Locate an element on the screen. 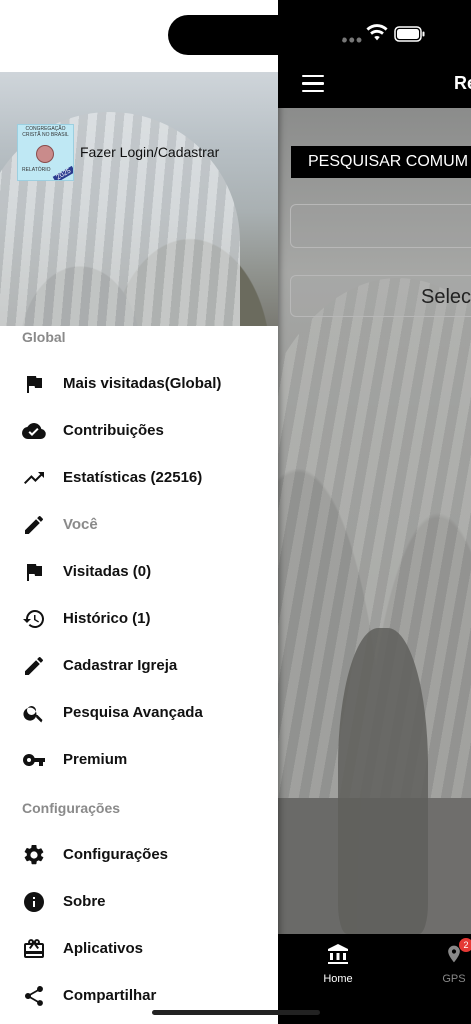  gear-icon is located at coordinates (34, 854).